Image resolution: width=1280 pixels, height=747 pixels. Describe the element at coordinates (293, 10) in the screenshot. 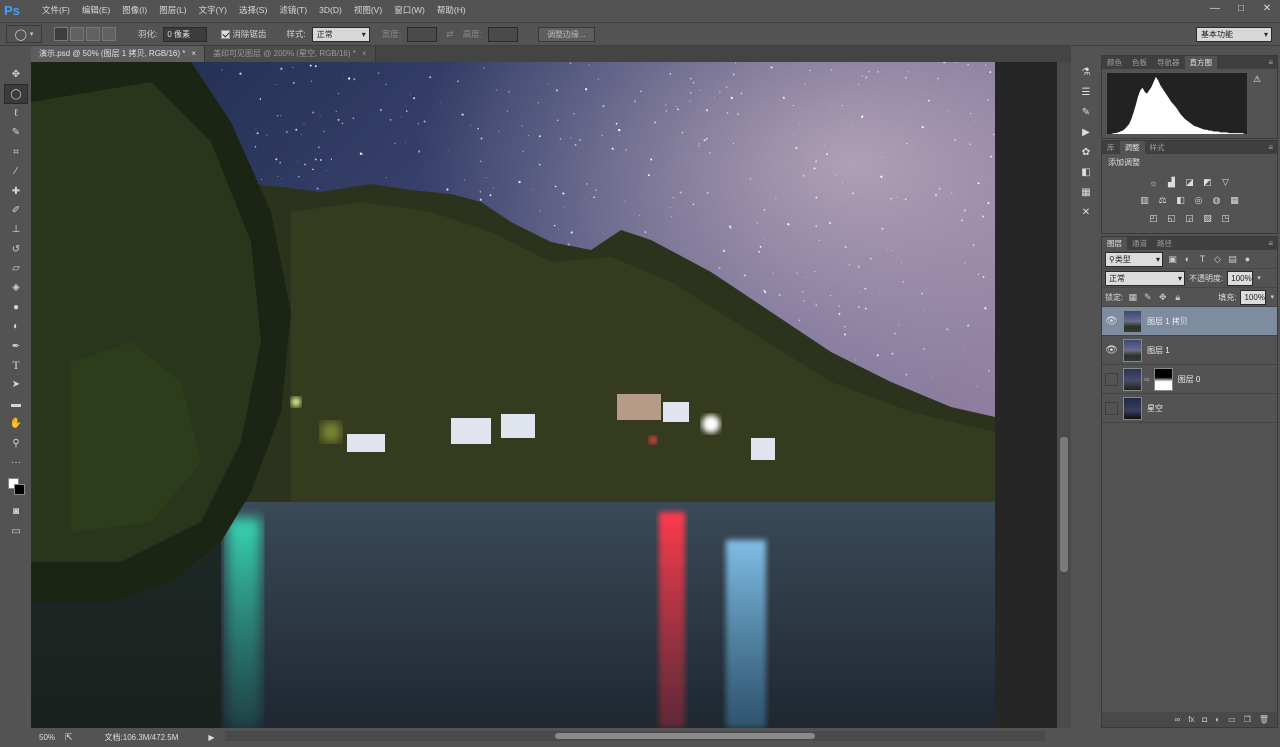

I see `menu-item: 滤镜(T)` at that location.